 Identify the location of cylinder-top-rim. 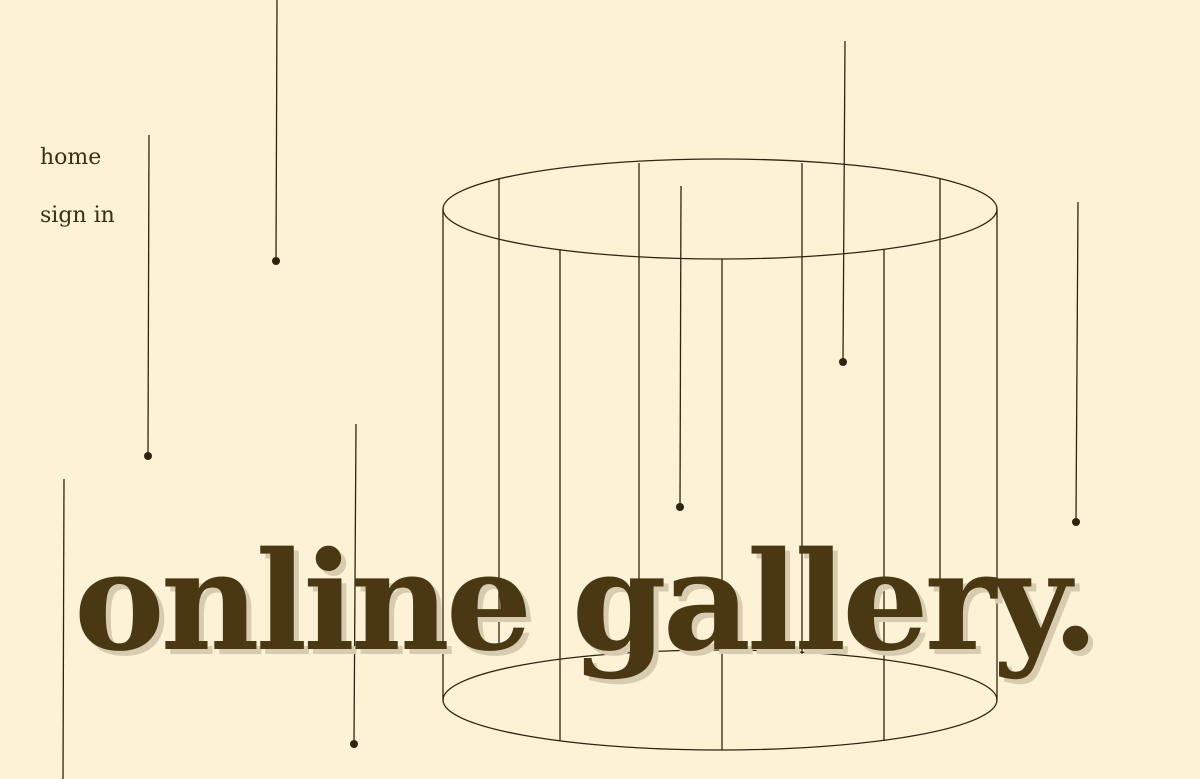
(720, 209).